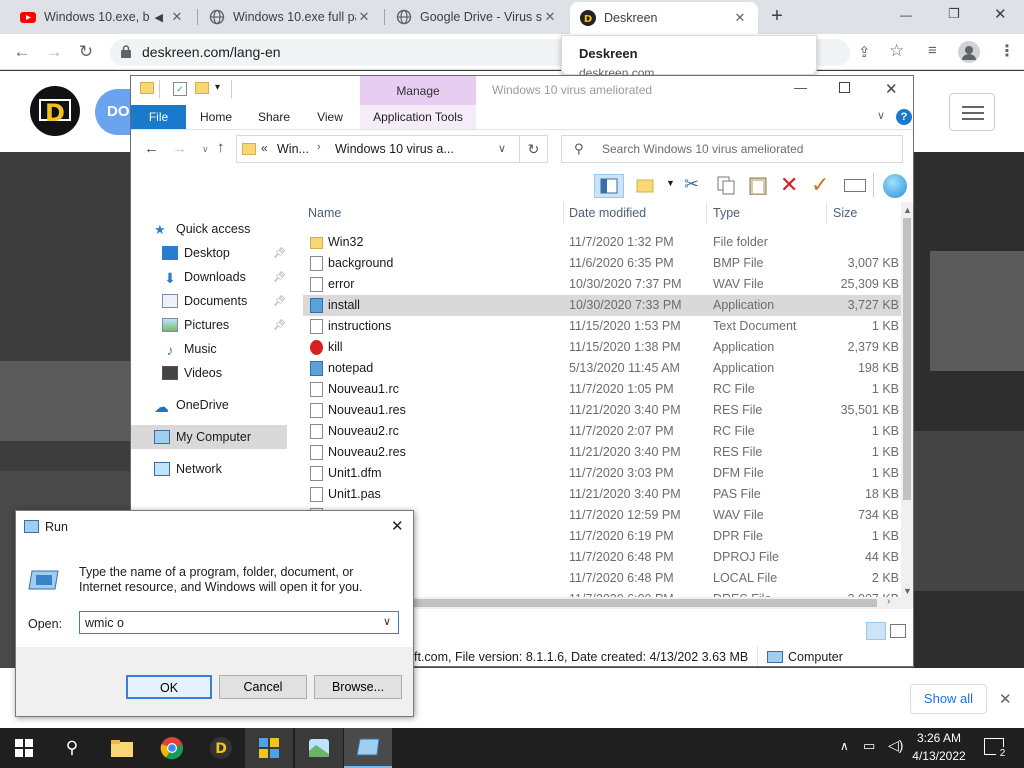  I want to click on nav-onedrive: ☁ OneDrive, so click(191, 405).